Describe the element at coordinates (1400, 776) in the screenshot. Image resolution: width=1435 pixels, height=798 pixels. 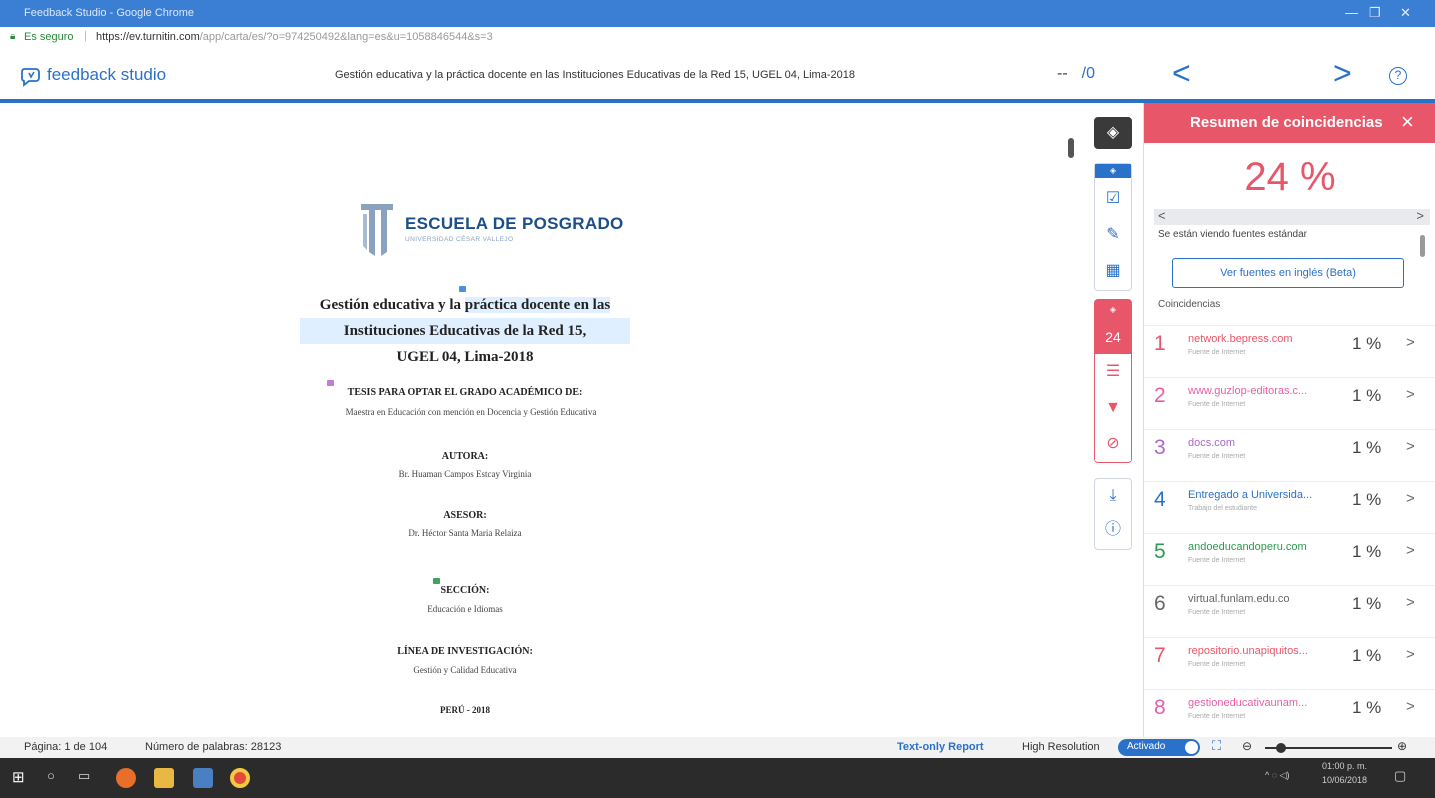
I see `notifications-icon: ▢` at that location.